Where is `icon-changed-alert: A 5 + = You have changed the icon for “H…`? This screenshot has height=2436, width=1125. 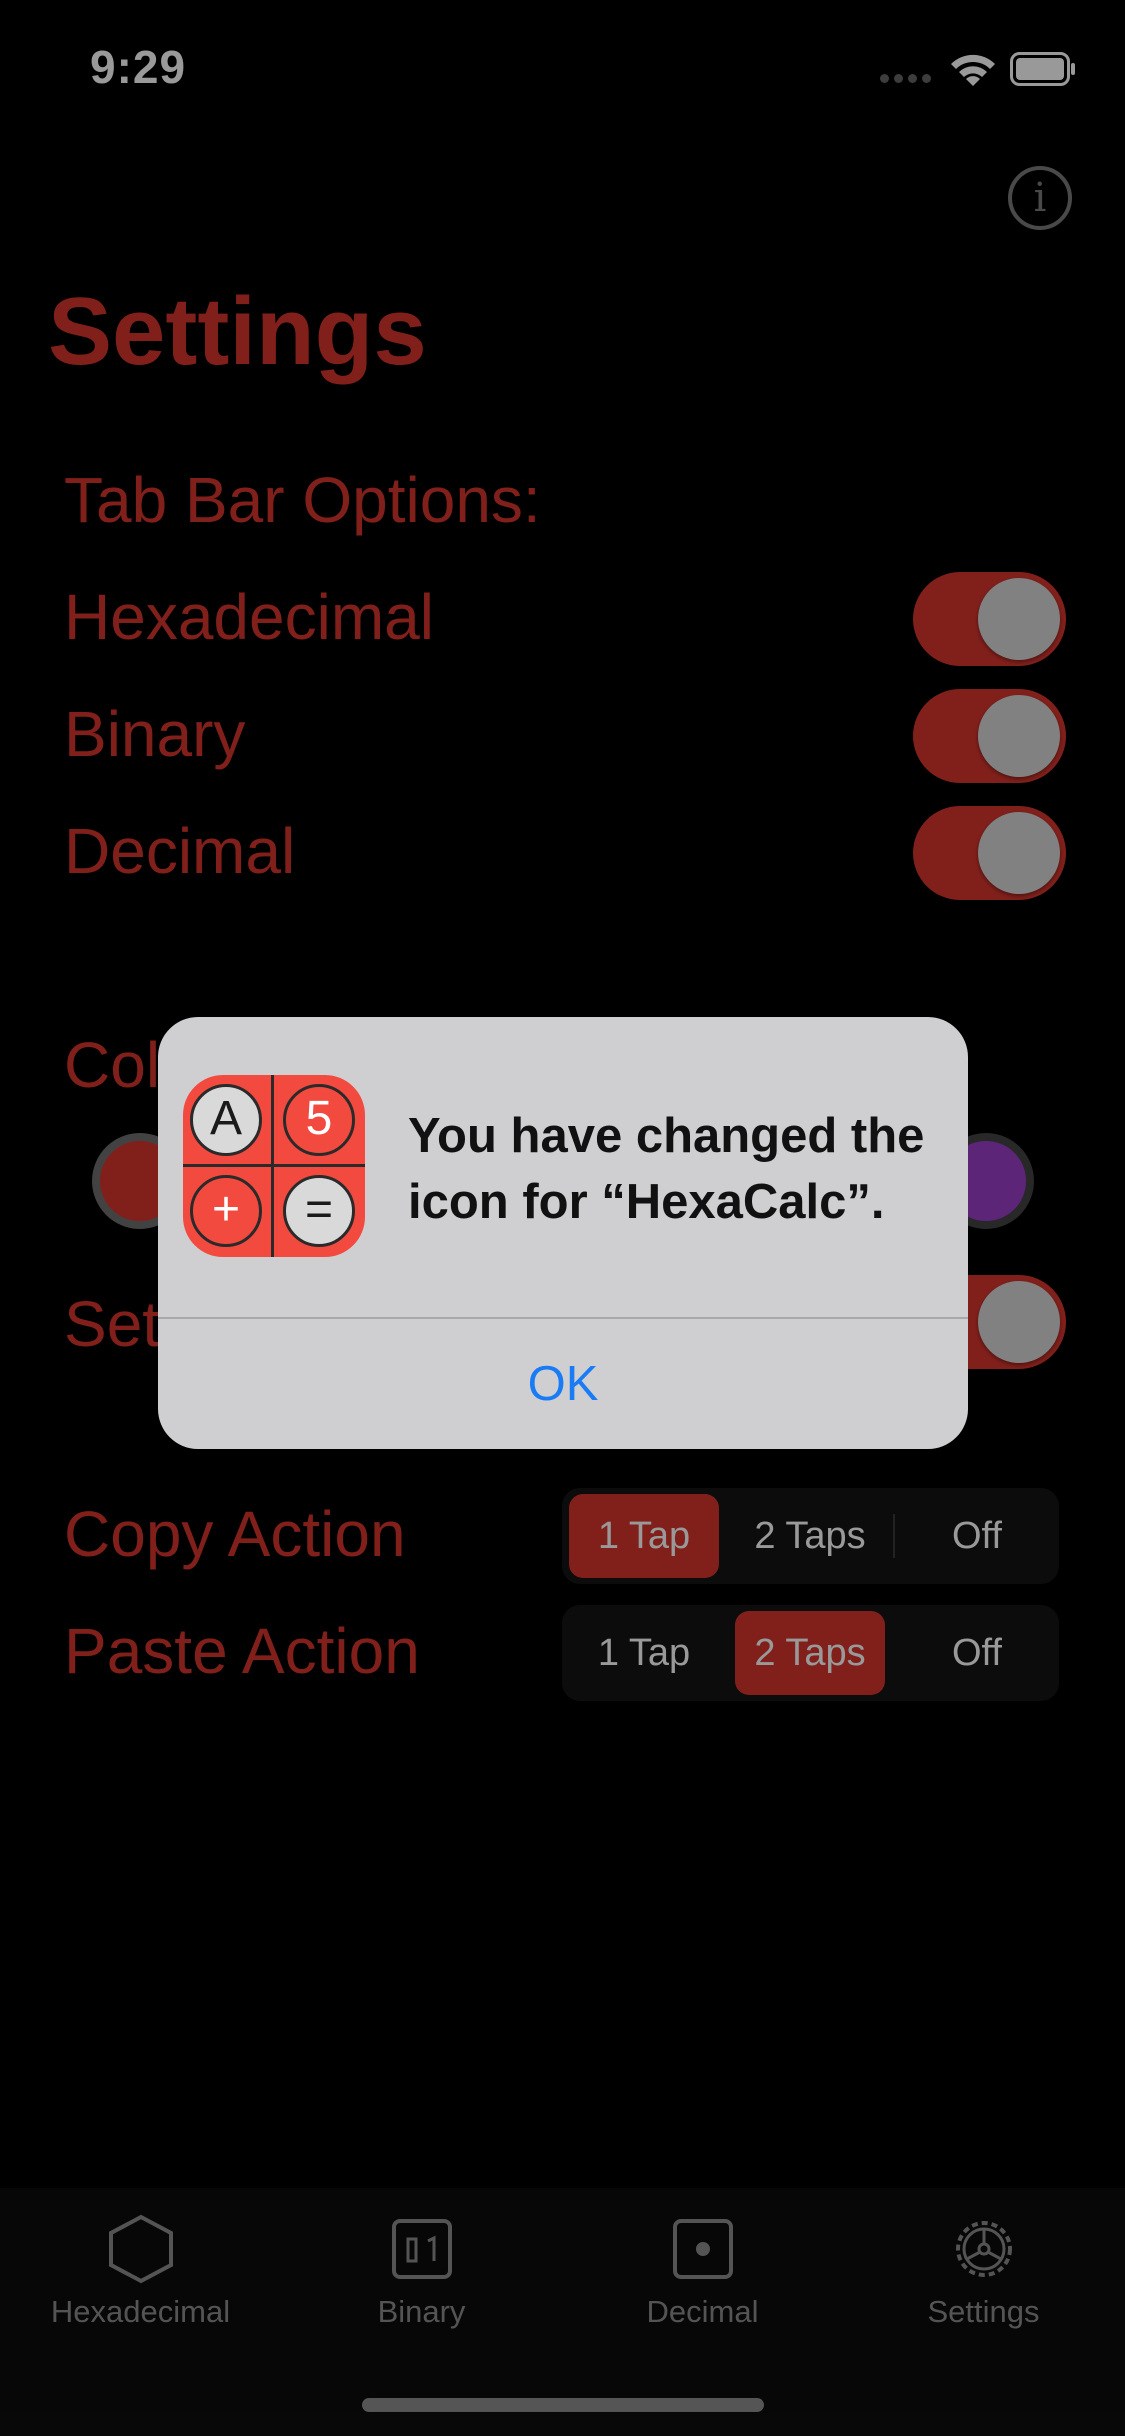 icon-changed-alert: A 5 + = You have changed the icon for “H… is located at coordinates (563, 1233).